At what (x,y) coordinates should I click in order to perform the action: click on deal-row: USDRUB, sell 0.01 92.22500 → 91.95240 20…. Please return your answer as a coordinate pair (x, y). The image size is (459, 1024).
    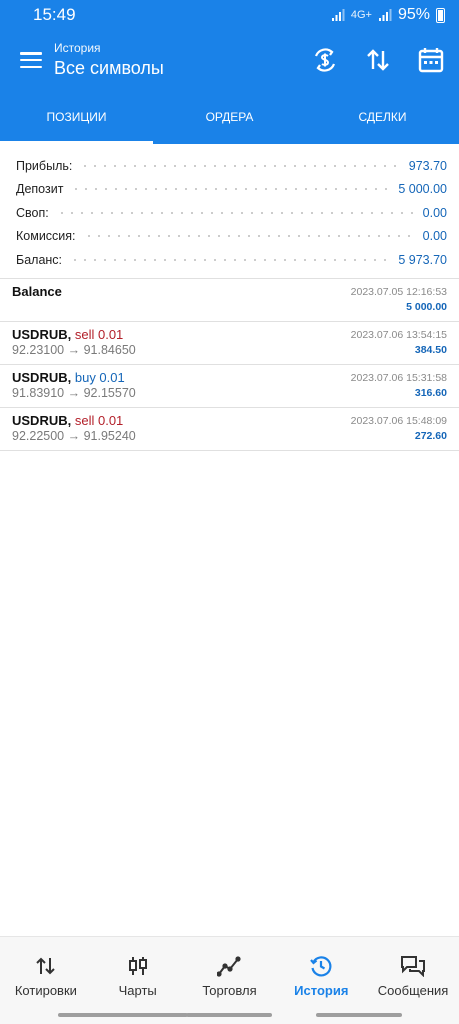
    Looking at the image, I should click on (229, 429).